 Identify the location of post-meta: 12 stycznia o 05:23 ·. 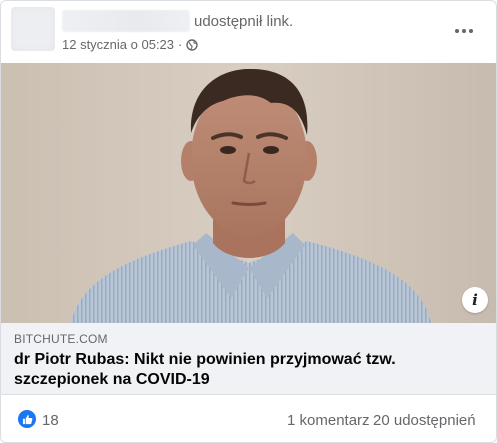
(130, 44).